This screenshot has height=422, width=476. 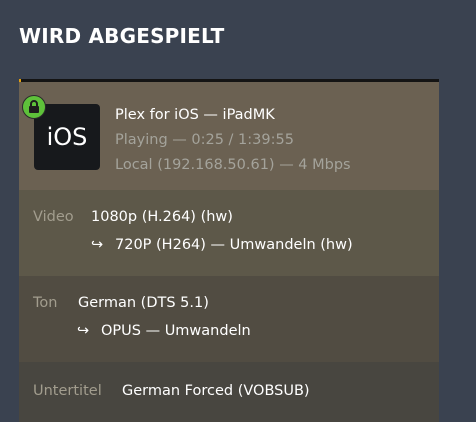 I want to click on subtitle-label: Untertitel, so click(x=67, y=391).